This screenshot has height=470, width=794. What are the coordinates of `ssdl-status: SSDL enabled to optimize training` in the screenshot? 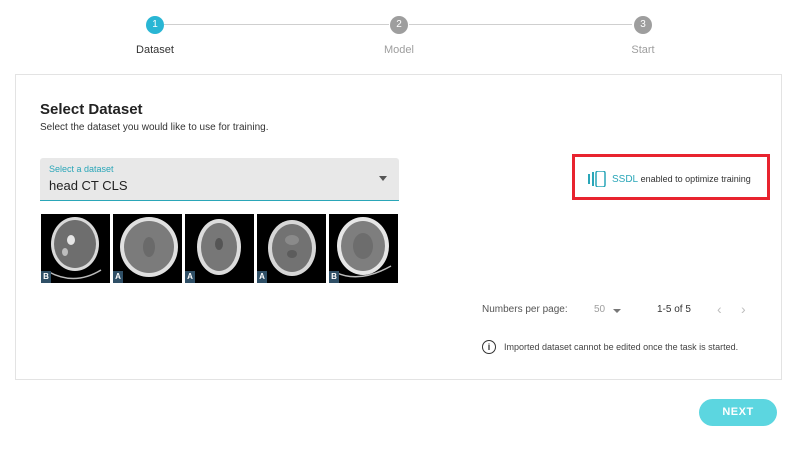 It's located at (681, 179).